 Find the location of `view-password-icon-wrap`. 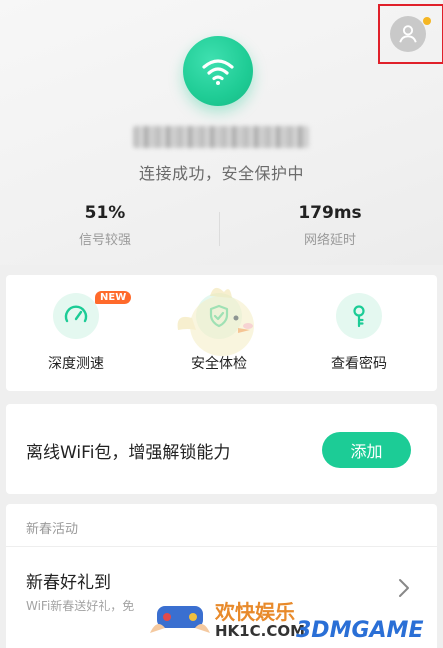

view-password-icon-wrap is located at coordinates (359, 316).